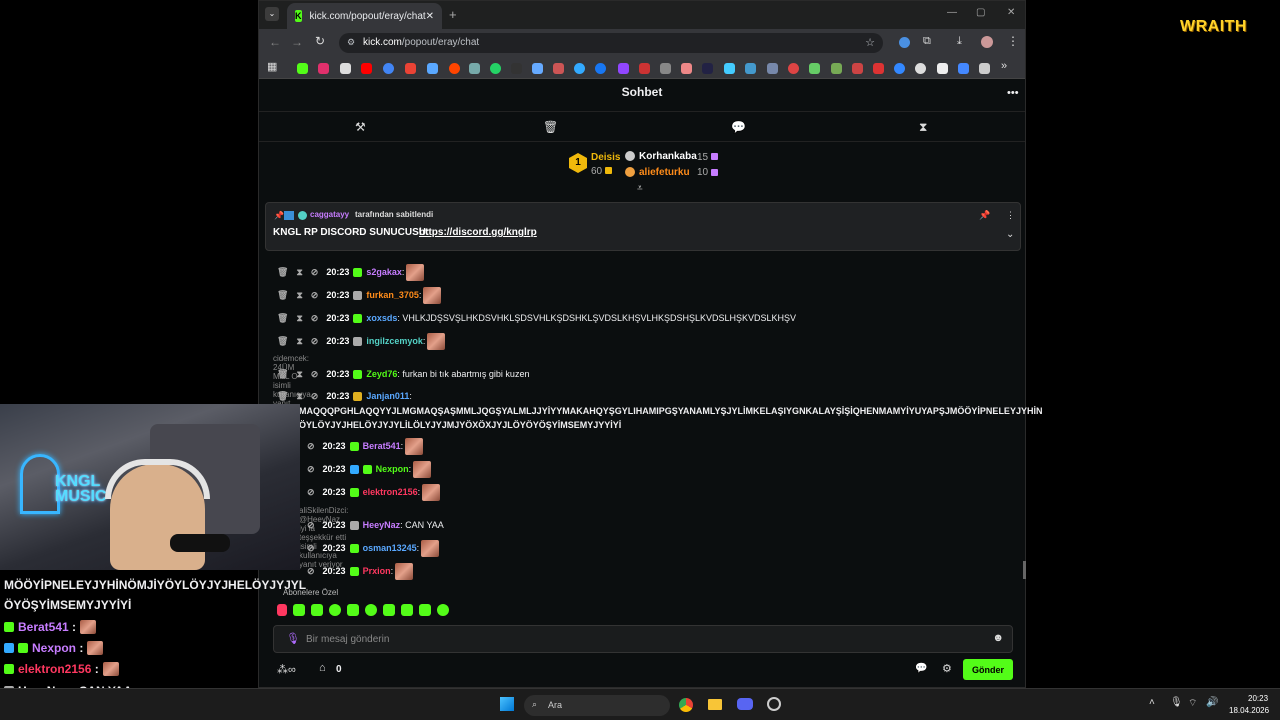 This screenshot has height=720, width=1280. I want to click on taskbar-search: ⌕ Ara, so click(597, 705).